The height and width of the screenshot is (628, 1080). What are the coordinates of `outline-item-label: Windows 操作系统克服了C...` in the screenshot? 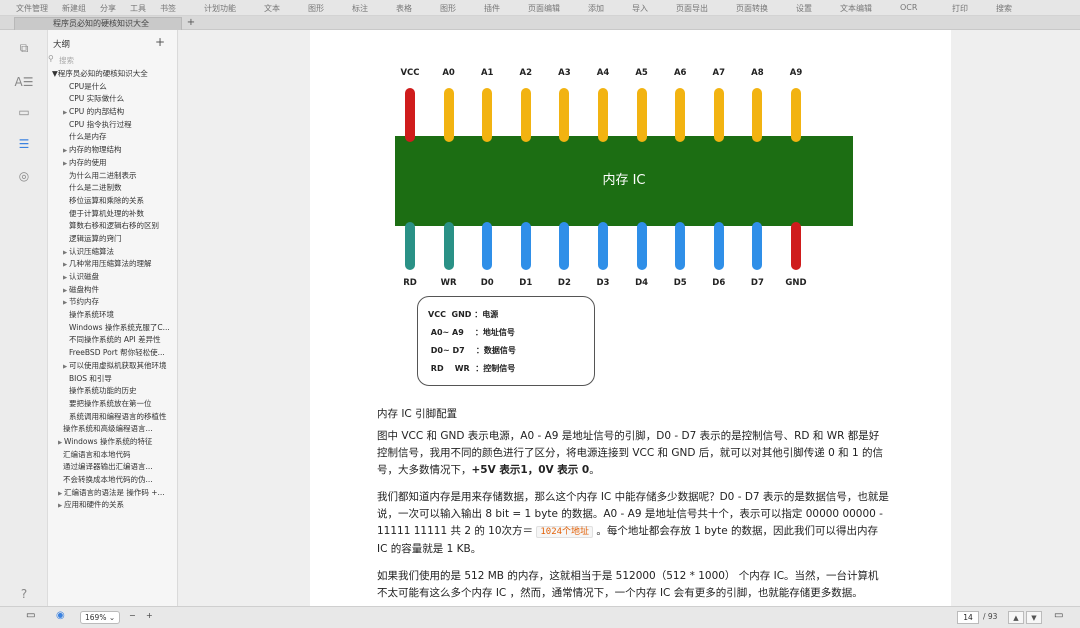 It's located at (119, 327).